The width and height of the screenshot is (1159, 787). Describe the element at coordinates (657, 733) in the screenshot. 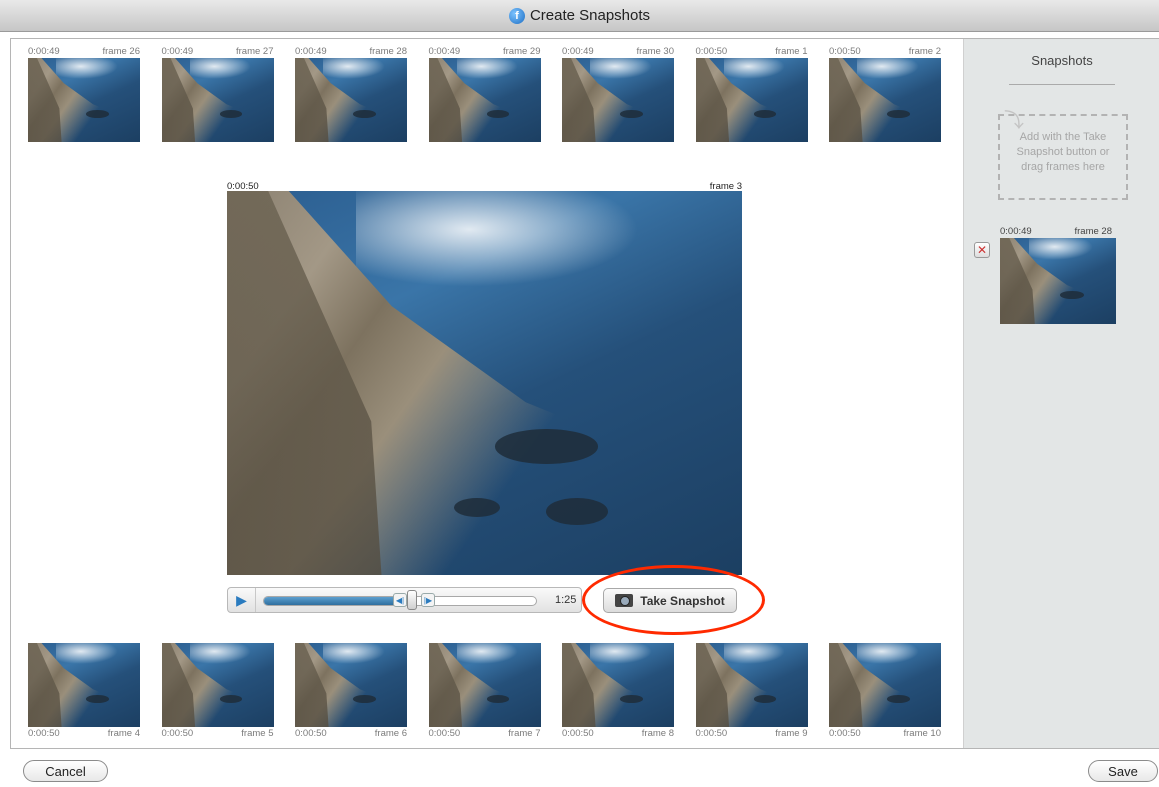

I see `frame-number: frame 8` at that location.